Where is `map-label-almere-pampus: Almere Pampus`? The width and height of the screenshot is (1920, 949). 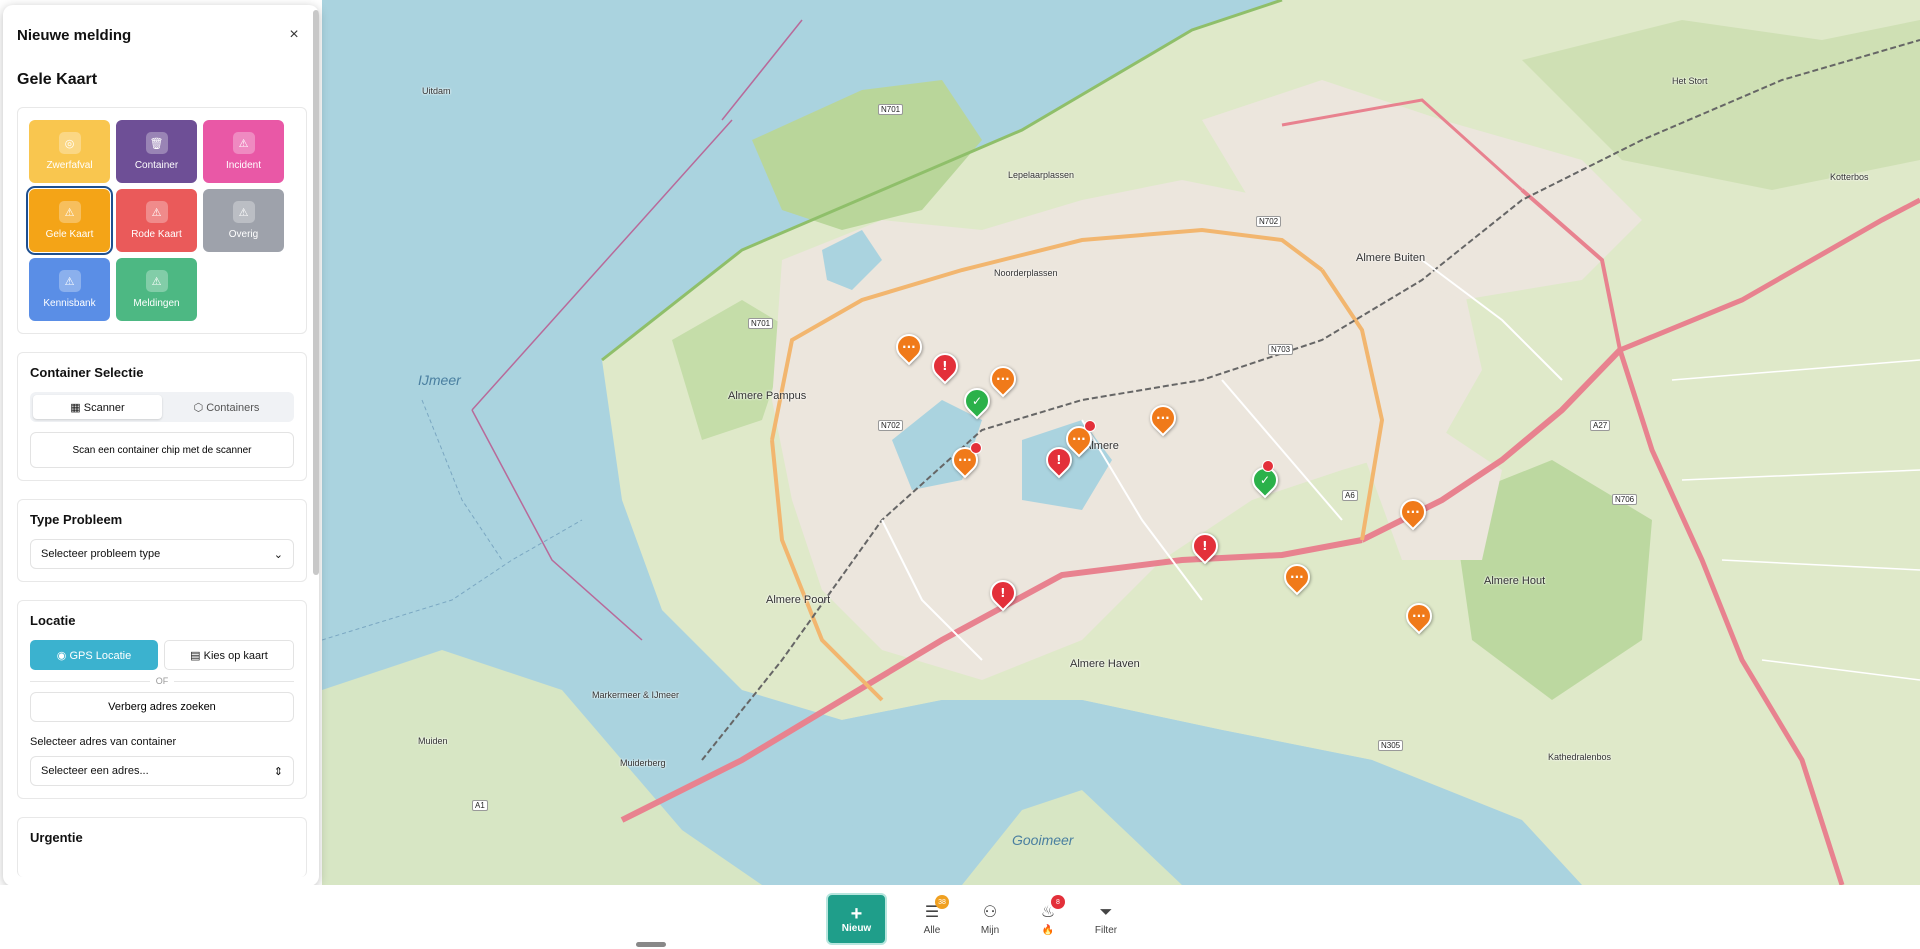
map-label-almere-pampus: Almere Pampus is located at coordinates (767, 396).